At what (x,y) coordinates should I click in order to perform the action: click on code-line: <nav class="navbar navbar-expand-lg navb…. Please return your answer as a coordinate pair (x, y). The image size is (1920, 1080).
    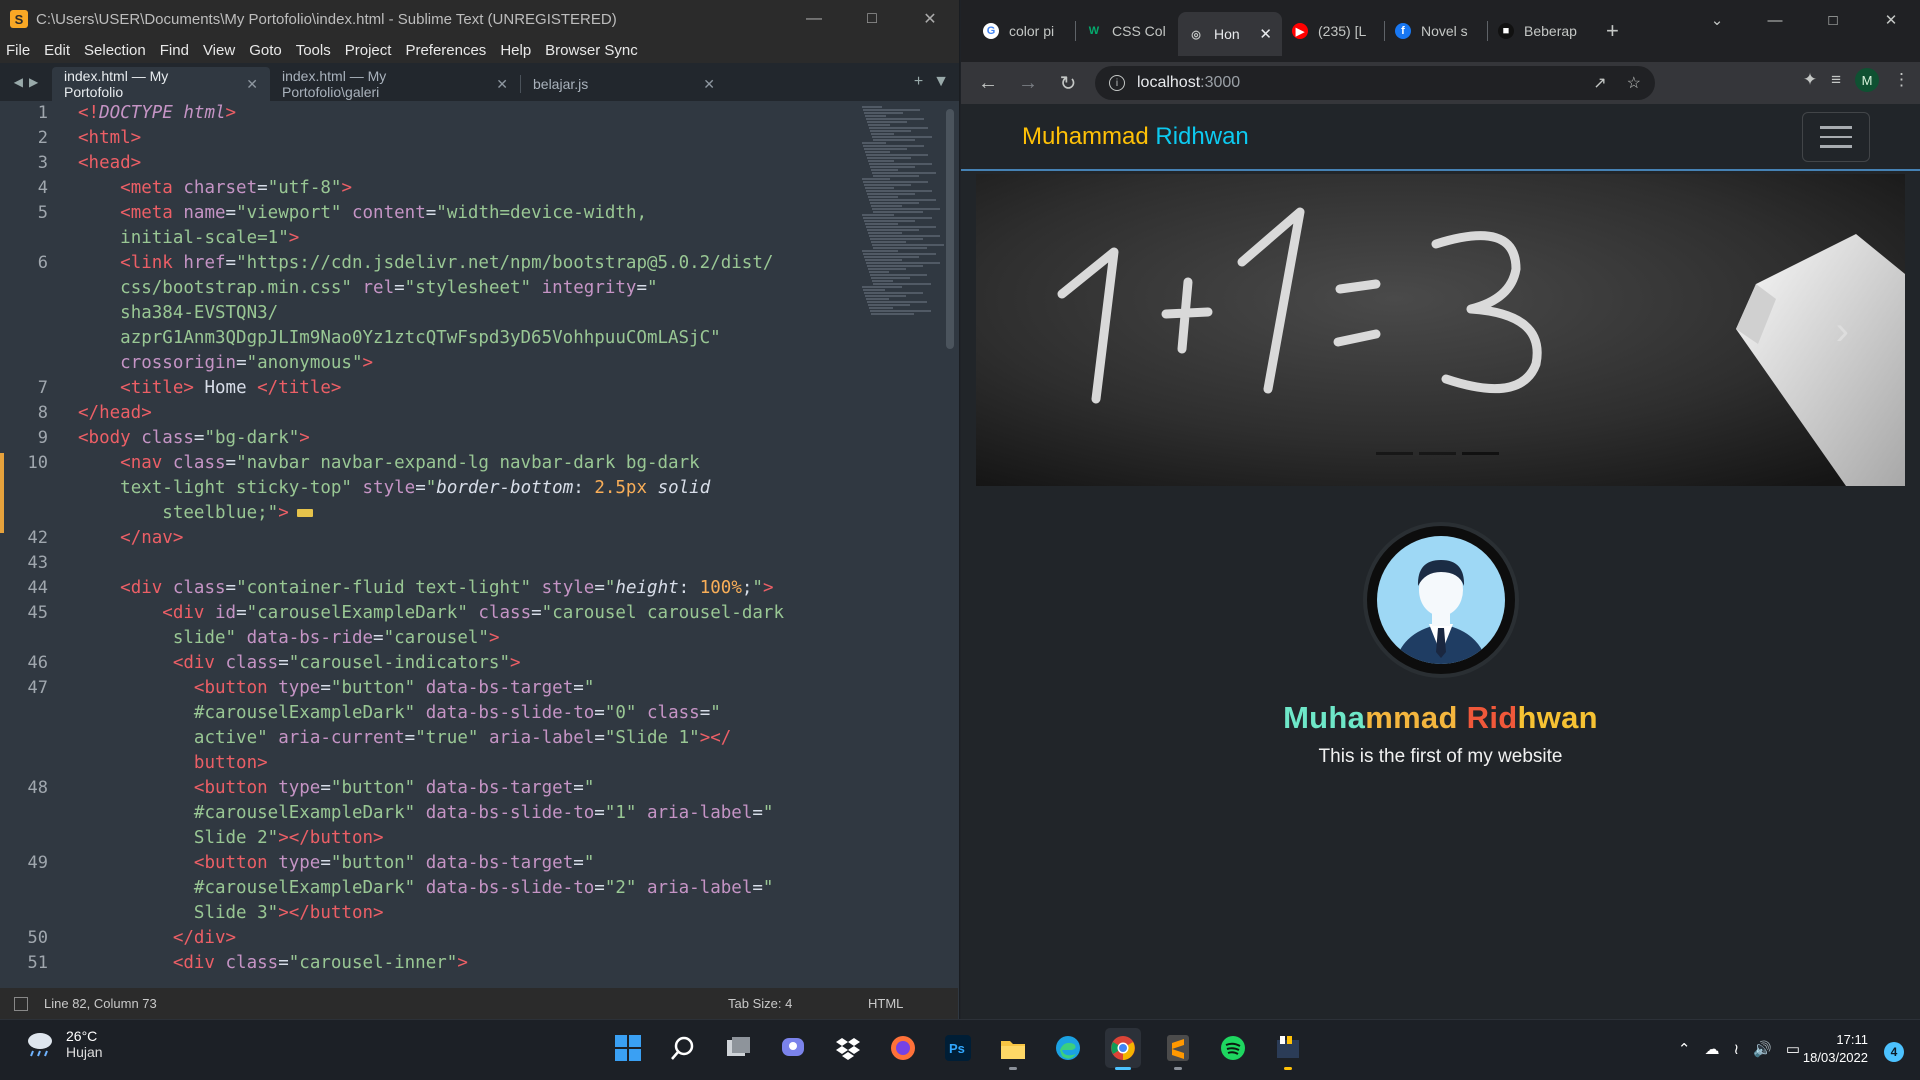
    Looking at the image, I should click on (389, 463).